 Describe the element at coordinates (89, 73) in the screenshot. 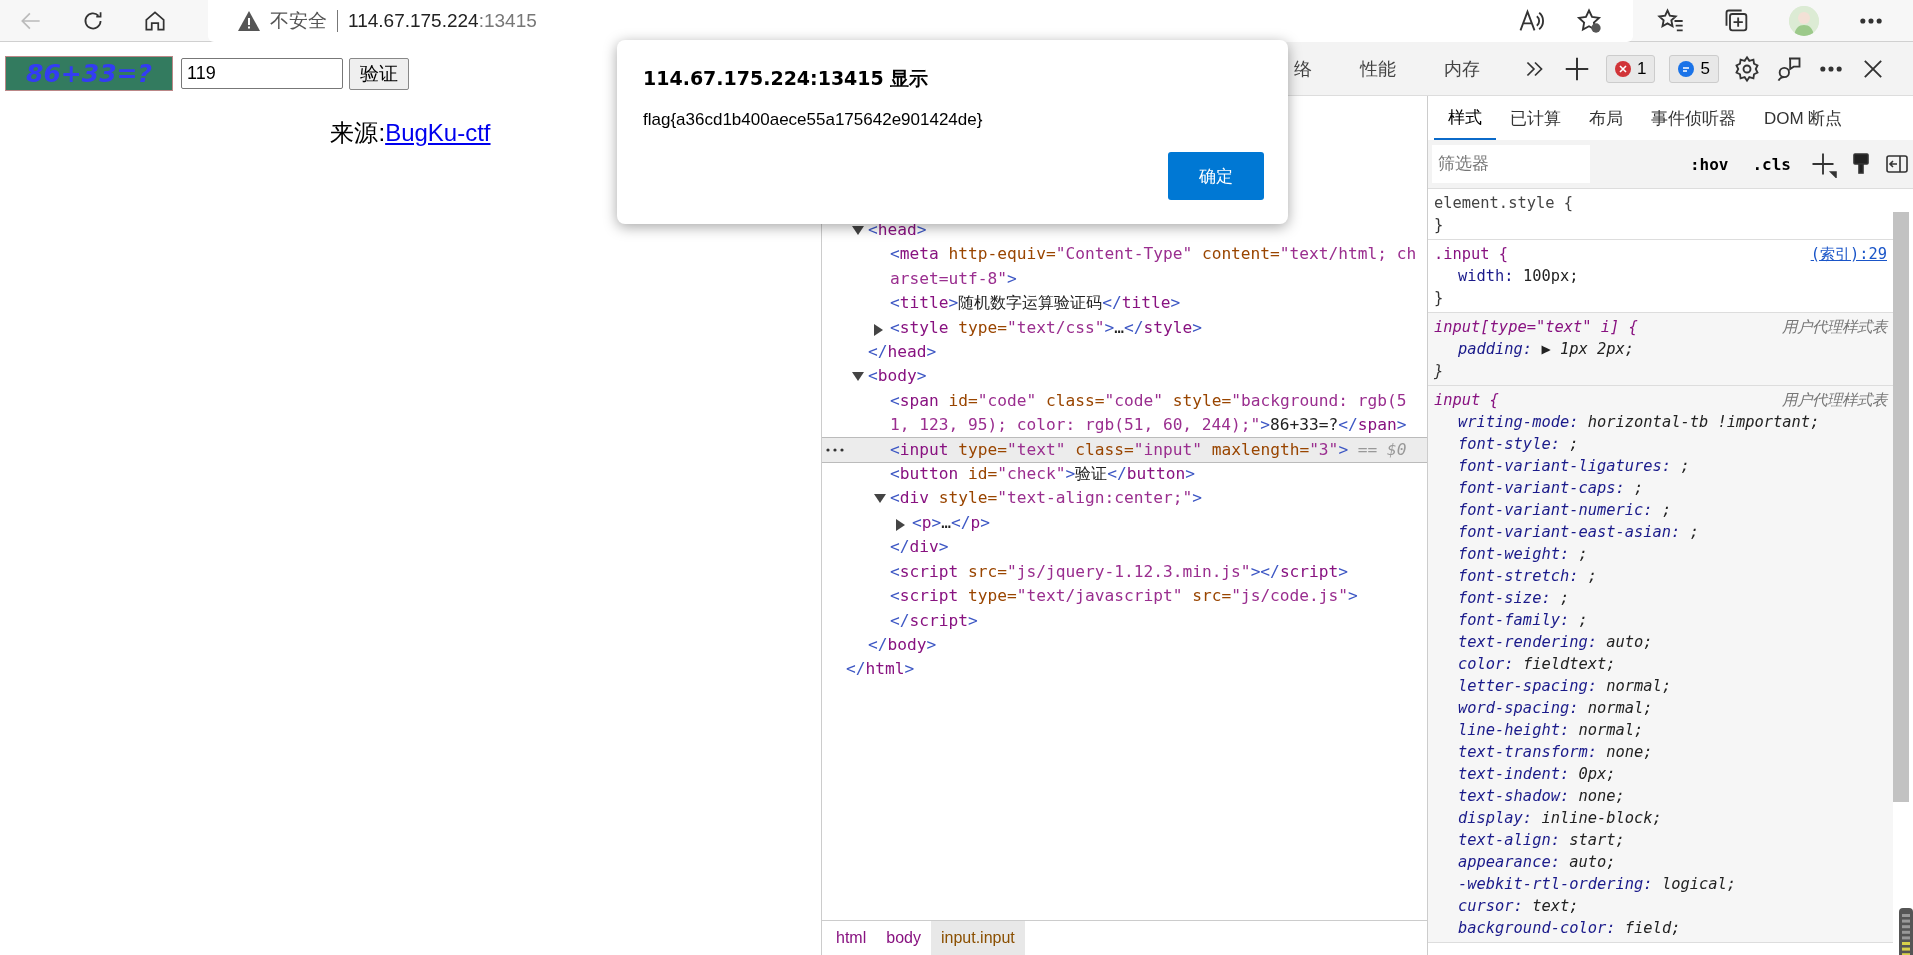

I see `captcha-code: 86+33=?` at that location.